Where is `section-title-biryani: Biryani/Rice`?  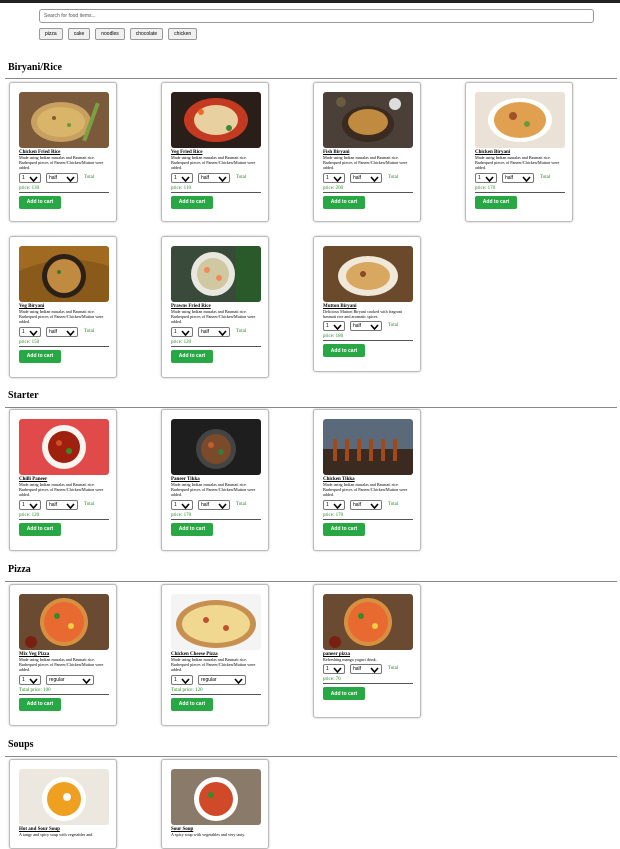 section-title-biryani: Biryani/Rice is located at coordinates (35, 67).